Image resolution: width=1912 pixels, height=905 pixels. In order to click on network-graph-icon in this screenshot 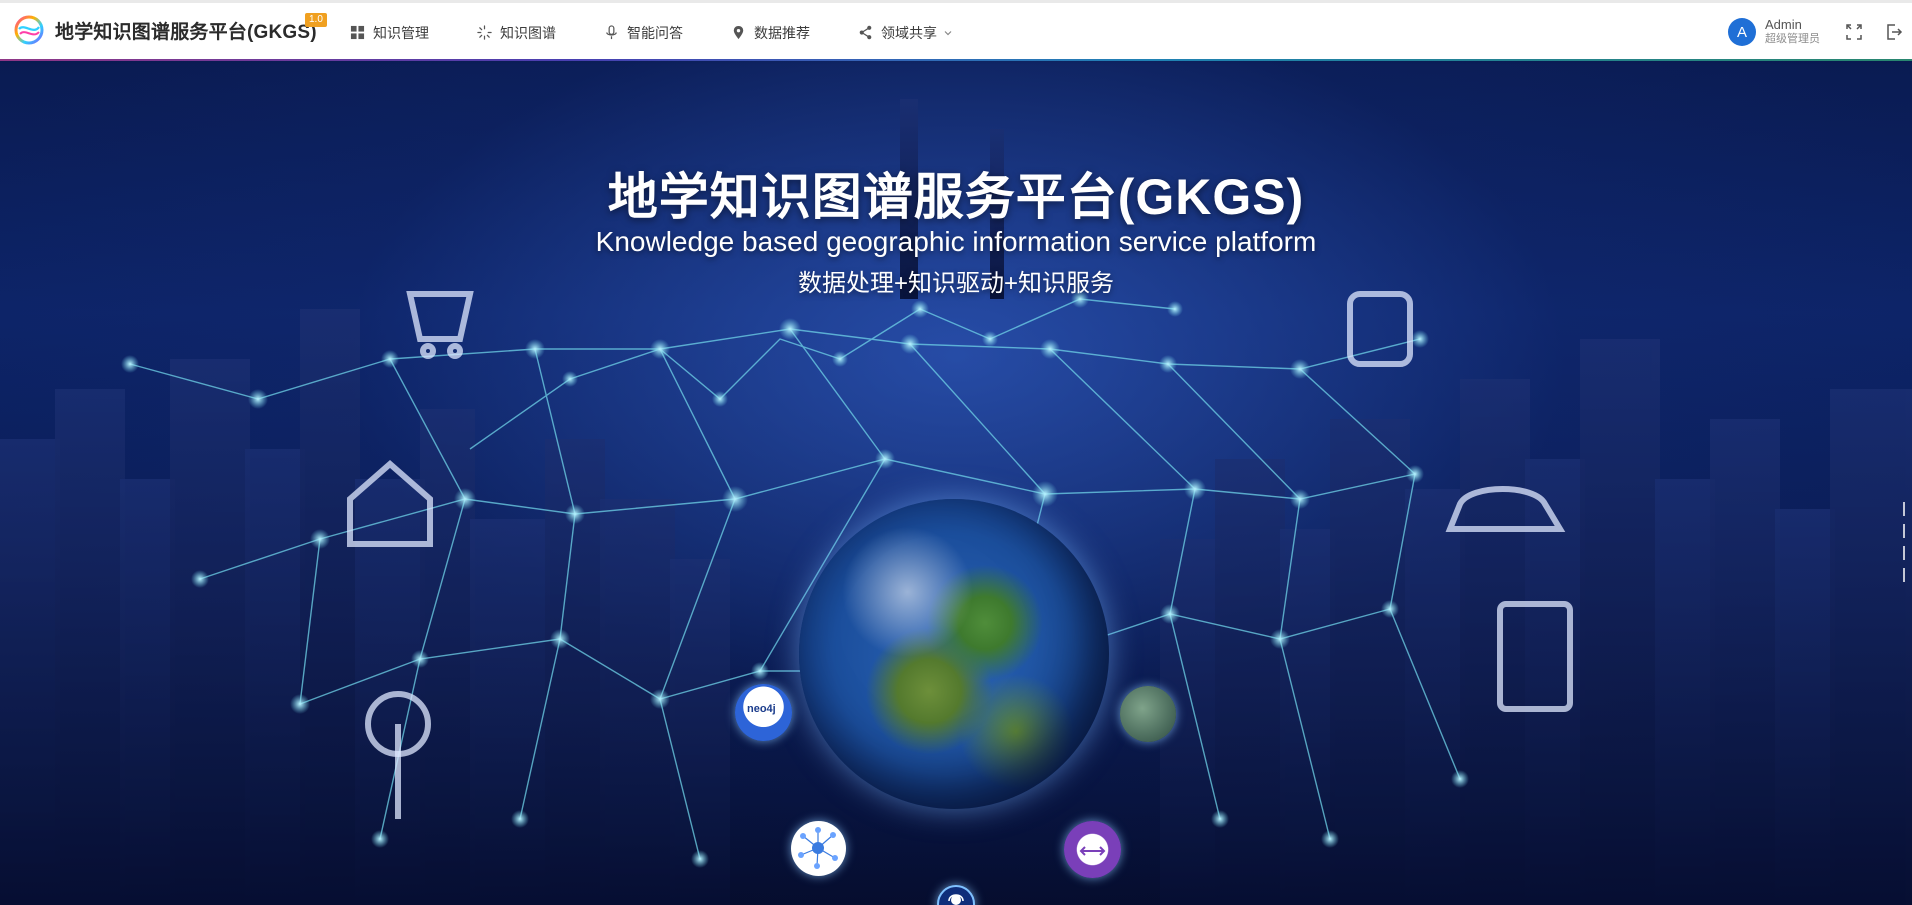, I will do `click(818, 848)`.